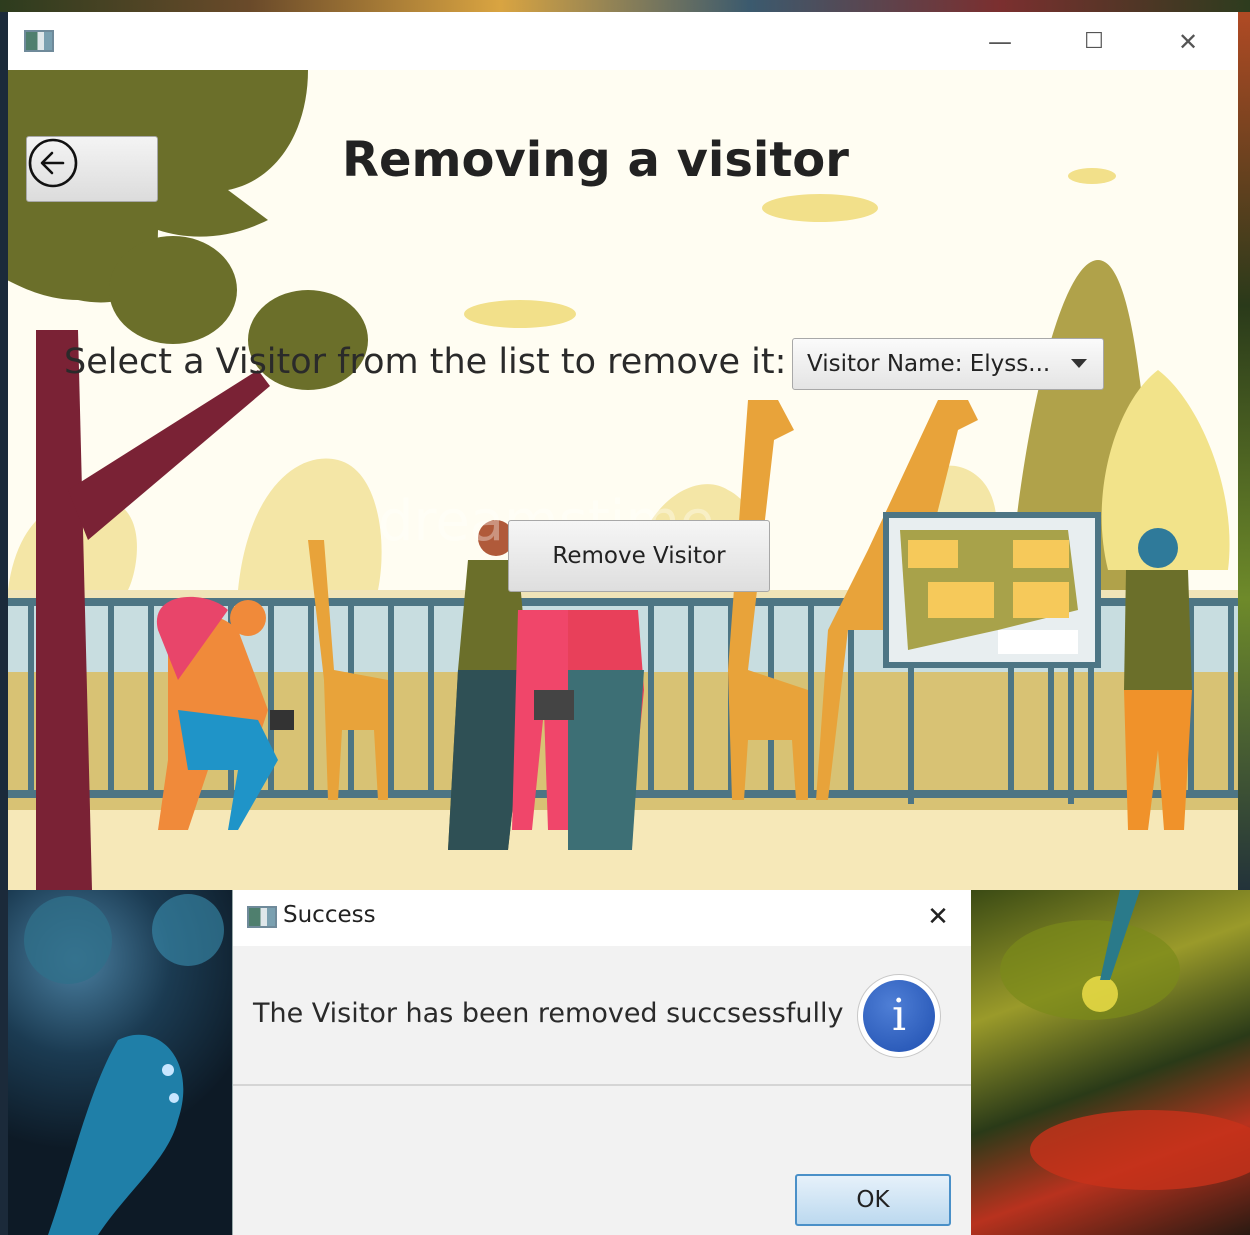  I want to click on back-arrow-circle-icon, so click(53, 163).